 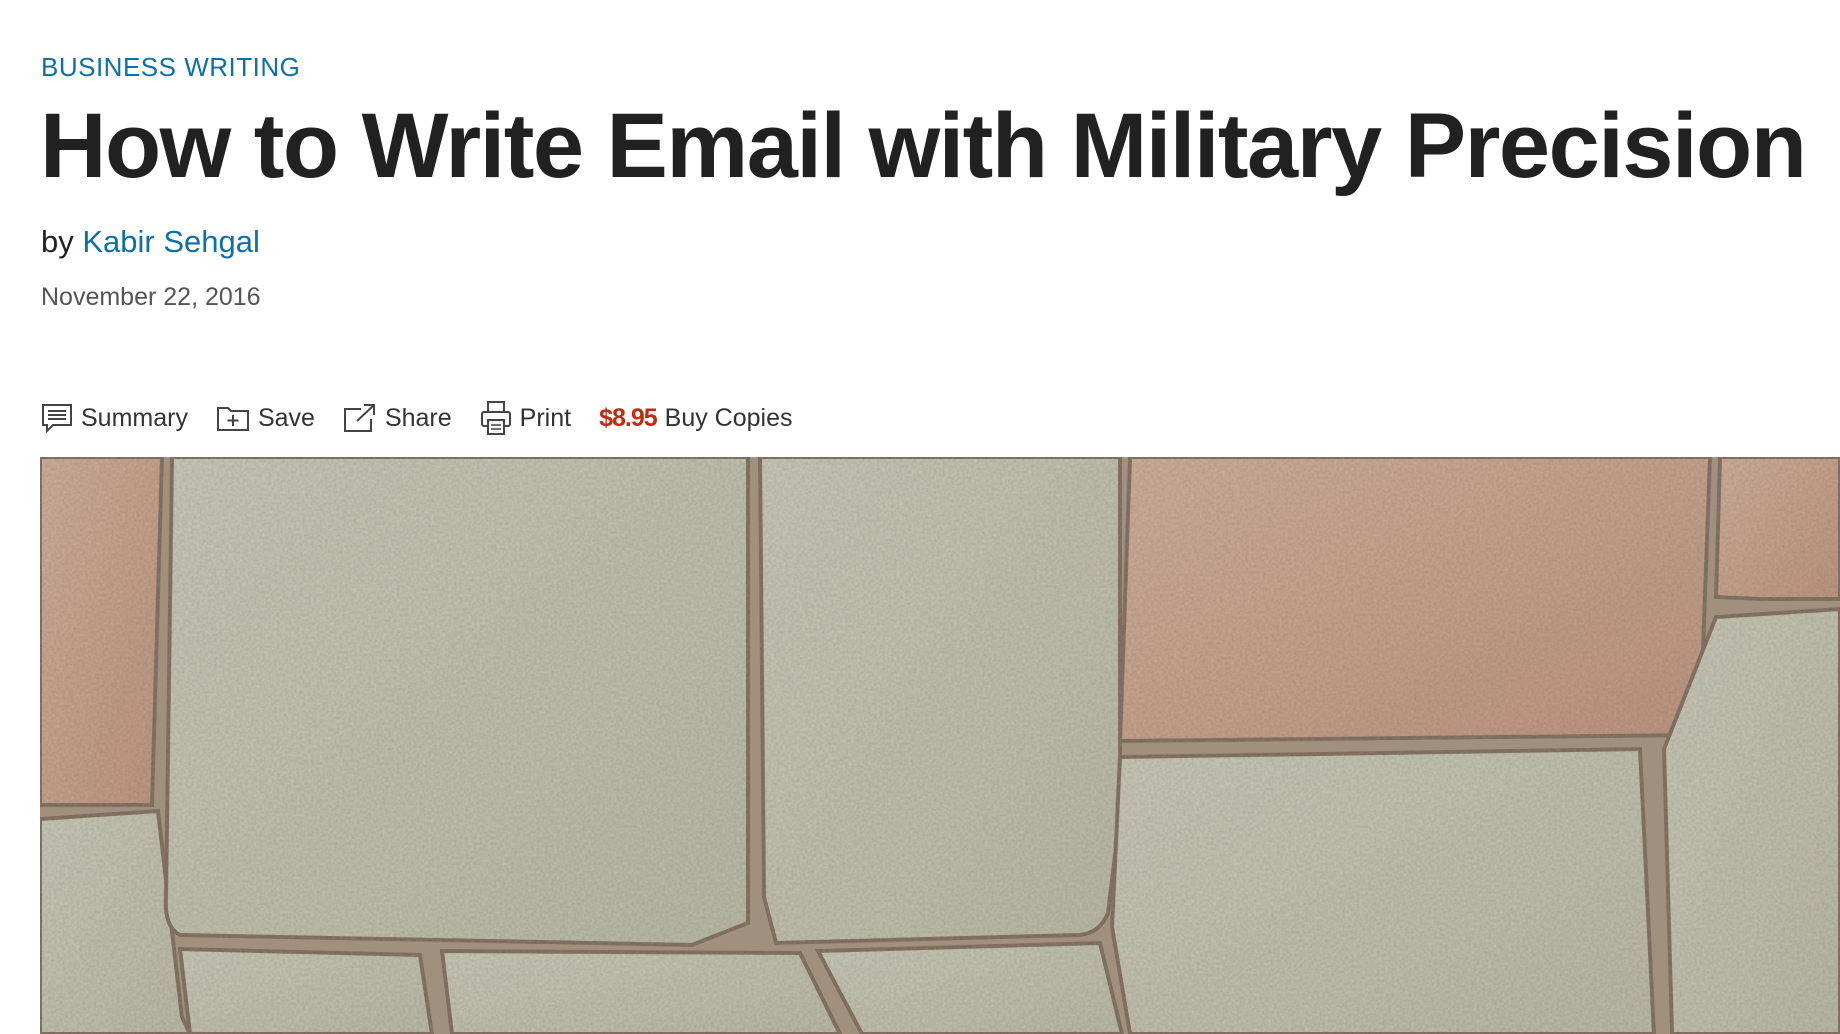 I want to click on folder-plus-icon, so click(x=232, y=419).